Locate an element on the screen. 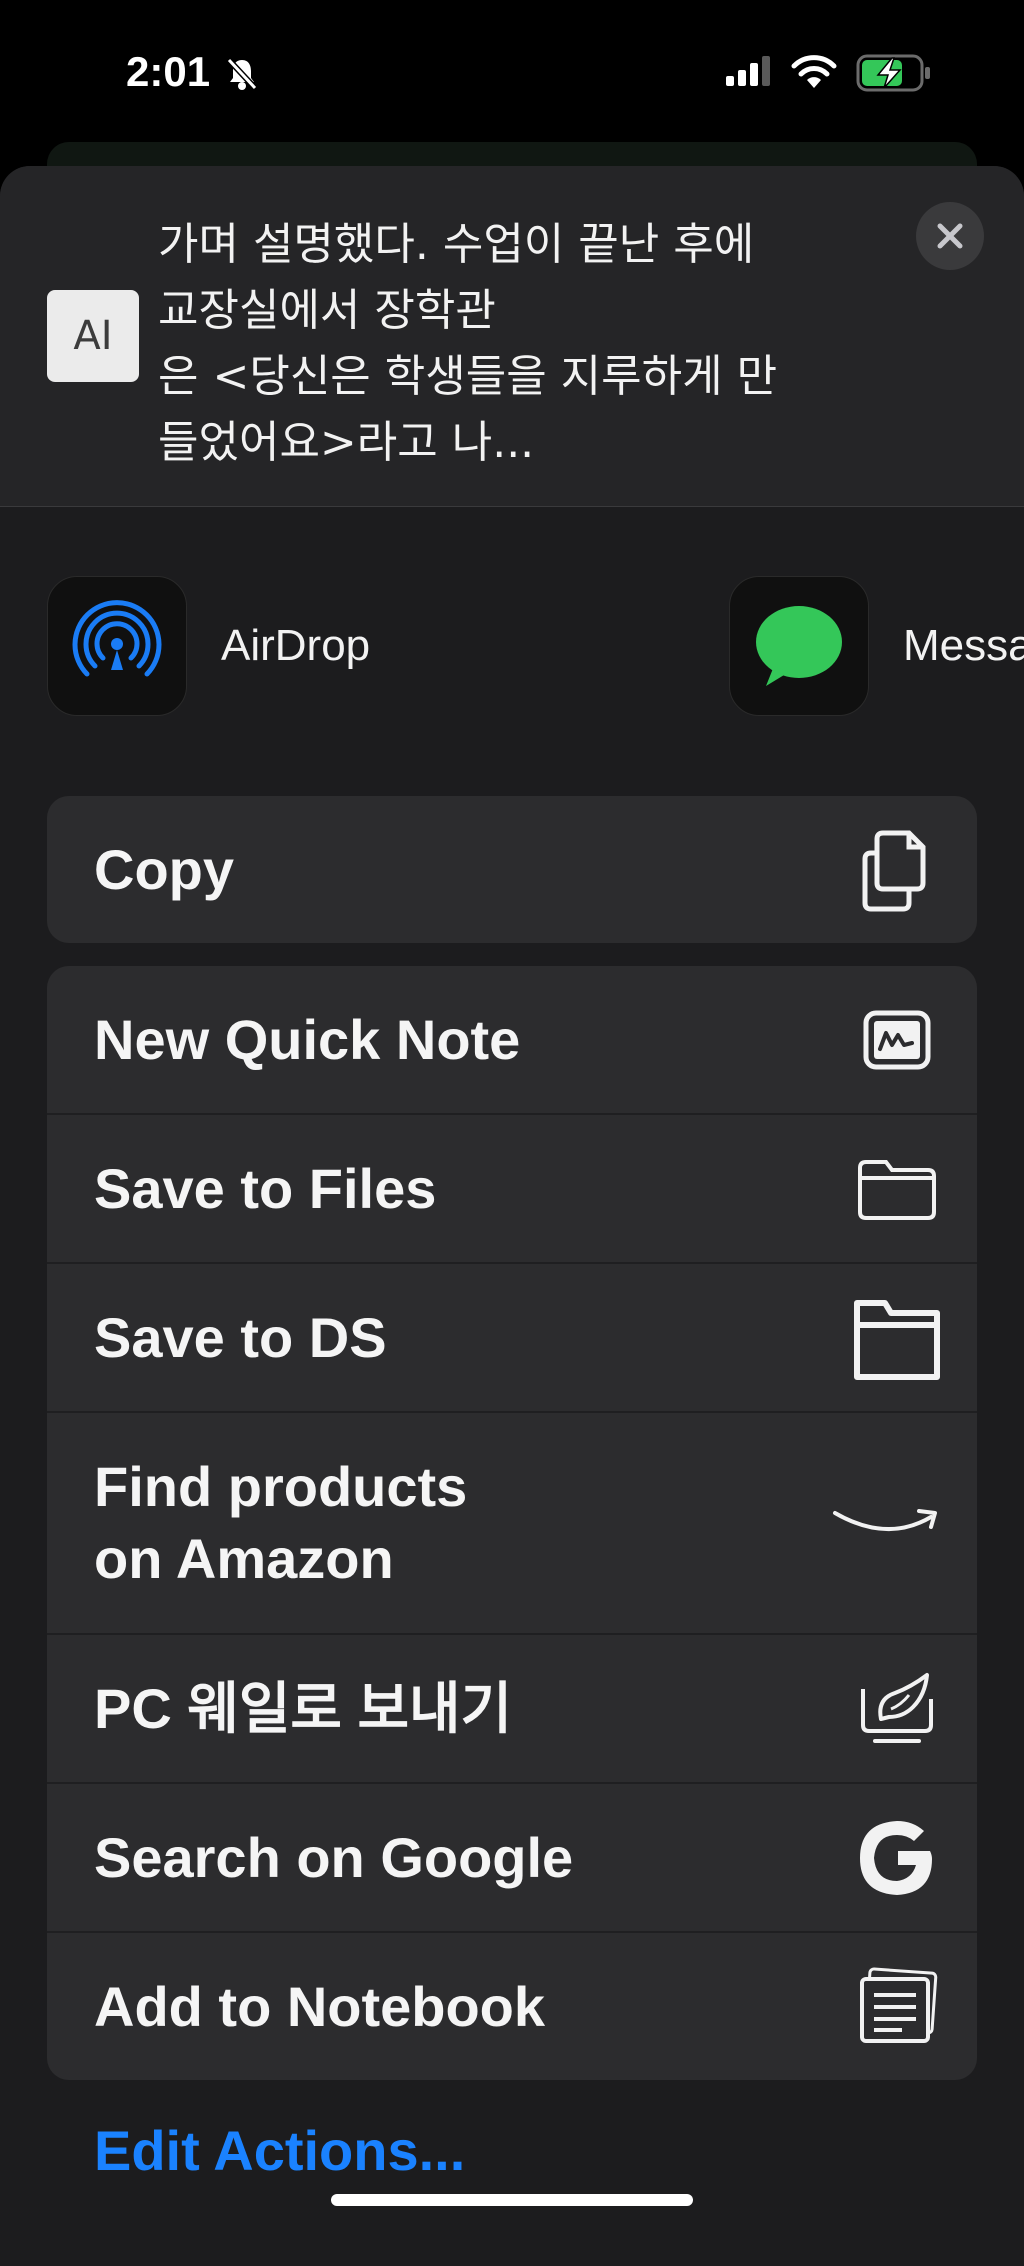  action-find-products-amazon: Find products on Amazon is located at coordinates (512, 1524).